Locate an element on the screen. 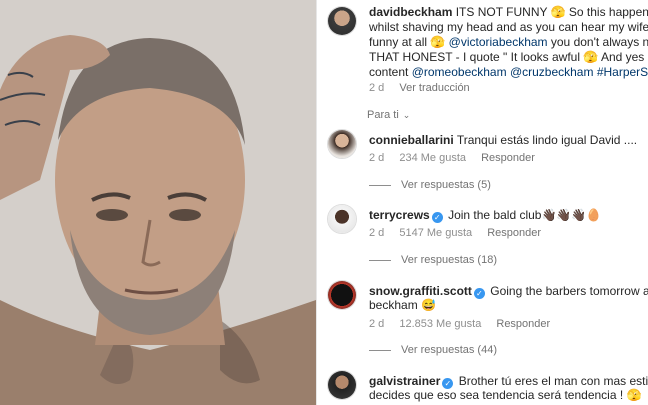  verified-badge-icon: ✓ is located at coordinates (437, 217).